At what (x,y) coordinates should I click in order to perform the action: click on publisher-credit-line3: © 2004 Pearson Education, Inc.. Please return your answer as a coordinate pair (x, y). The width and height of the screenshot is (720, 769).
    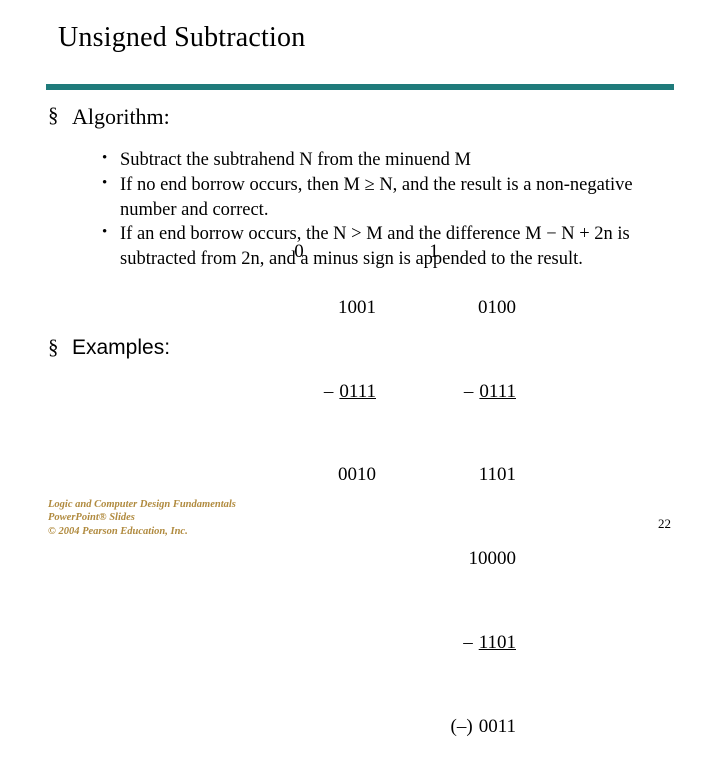
    Looking at the image, I should click on (118, 531).